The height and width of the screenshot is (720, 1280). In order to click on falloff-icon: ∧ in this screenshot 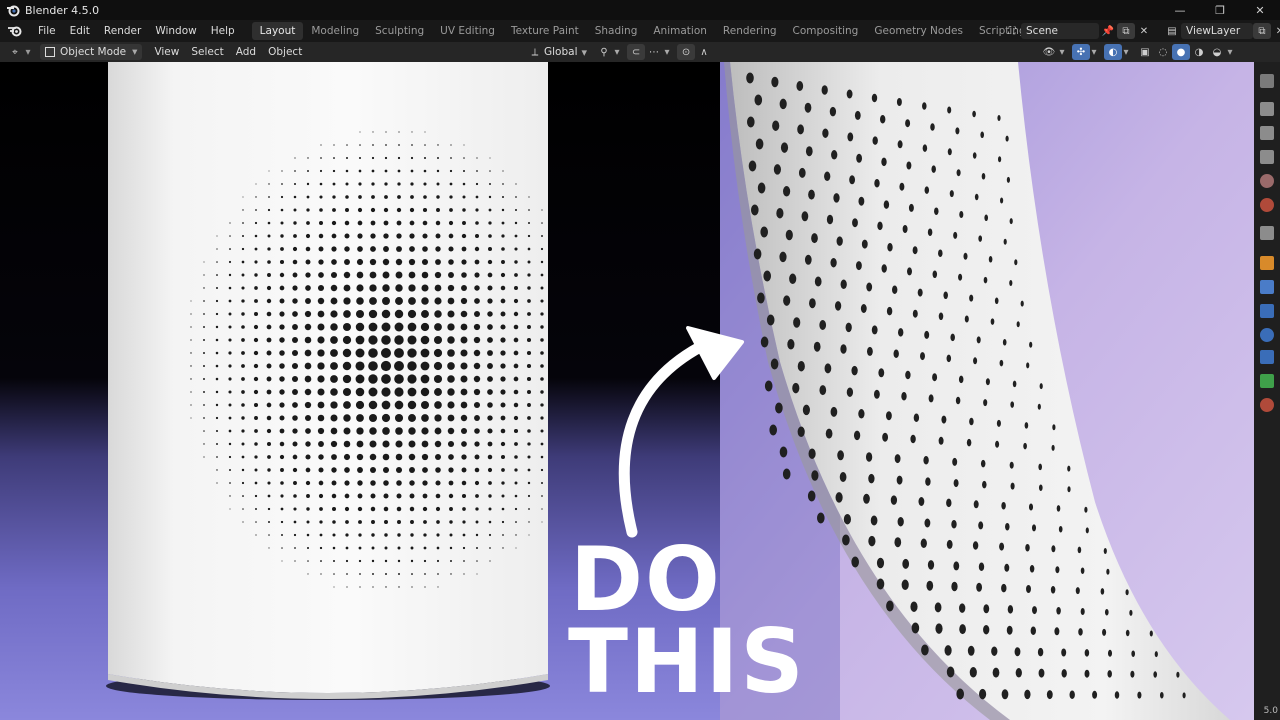, I will do `click(704, 52)`.